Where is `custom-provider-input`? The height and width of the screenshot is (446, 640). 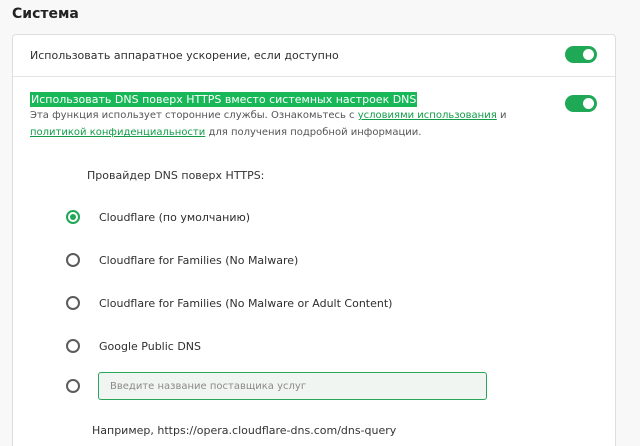 custom-provider-input is located at coordinates (292, 386).